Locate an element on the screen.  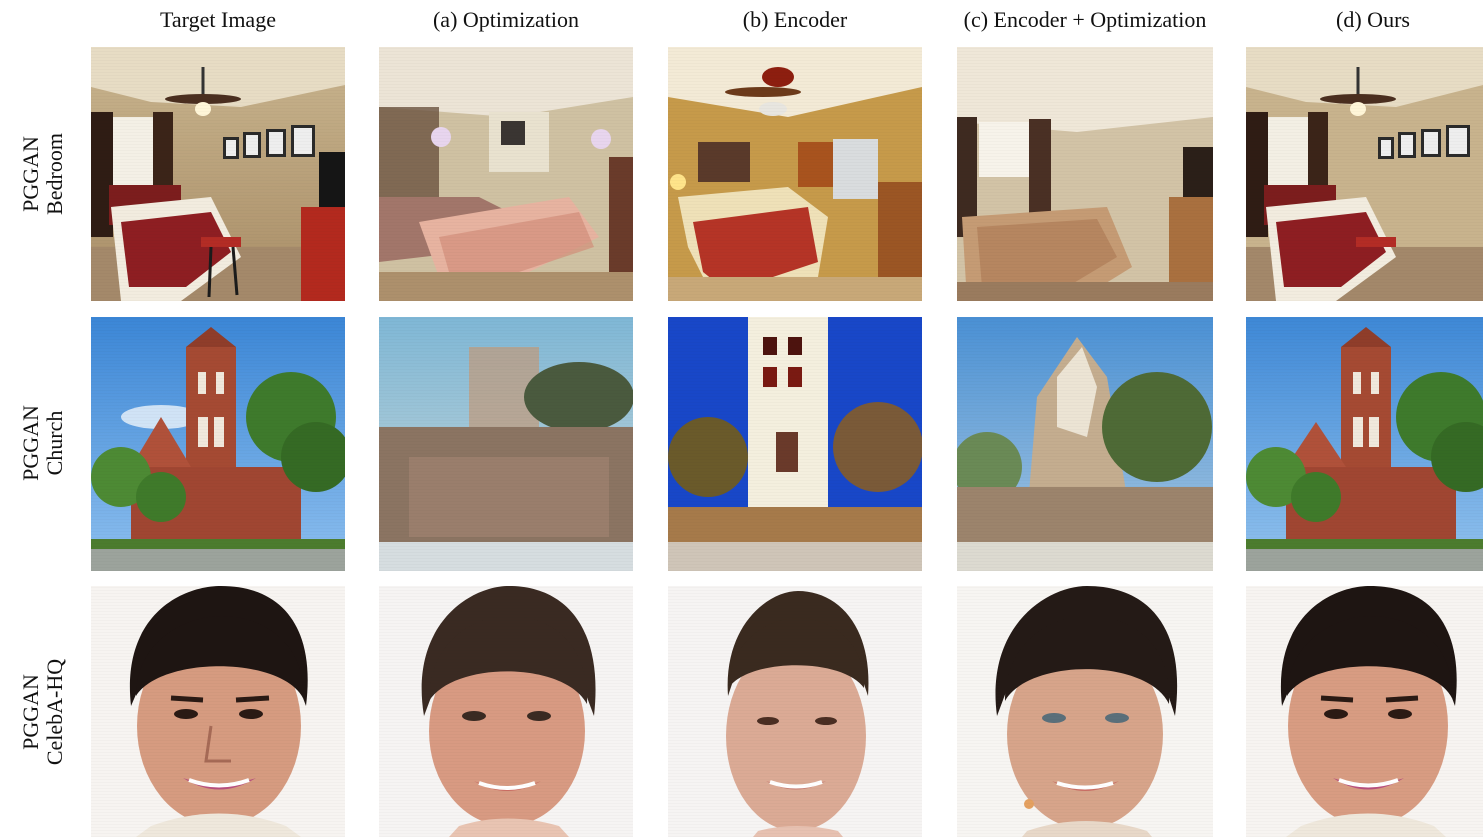
row-label-church-line1: PGGAN is located at coordinates (30, 443).